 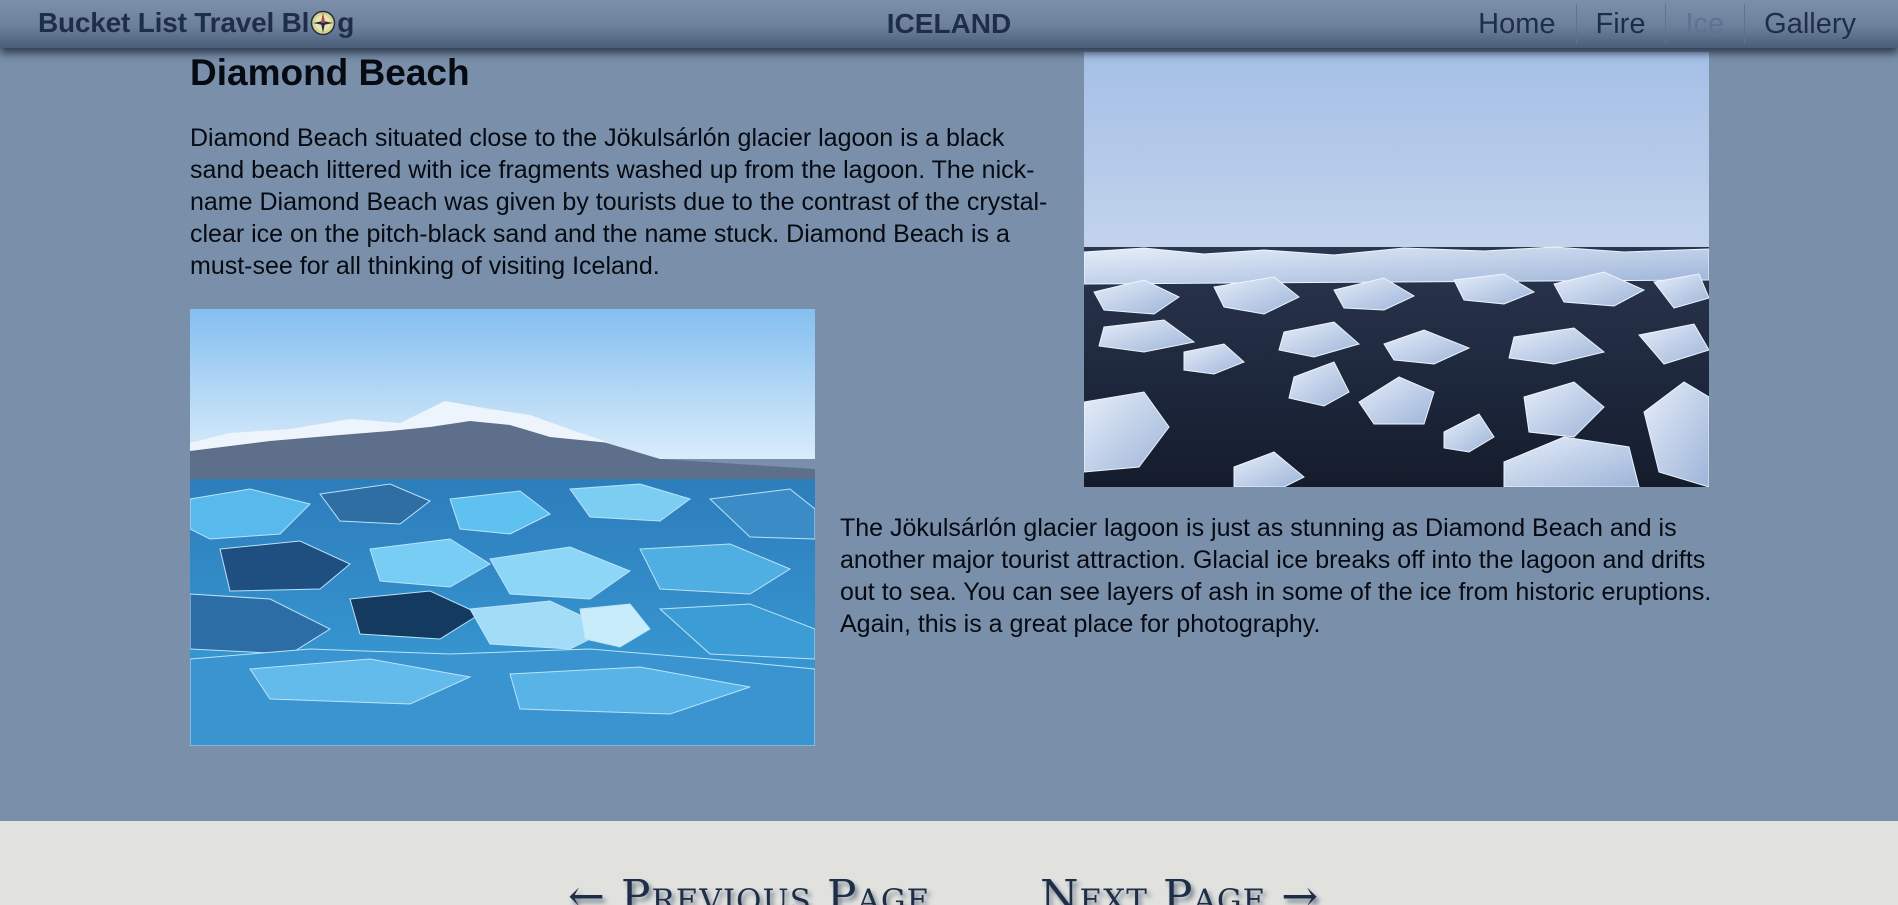 I want to click on compass-icon, so click(x=323, y=23).